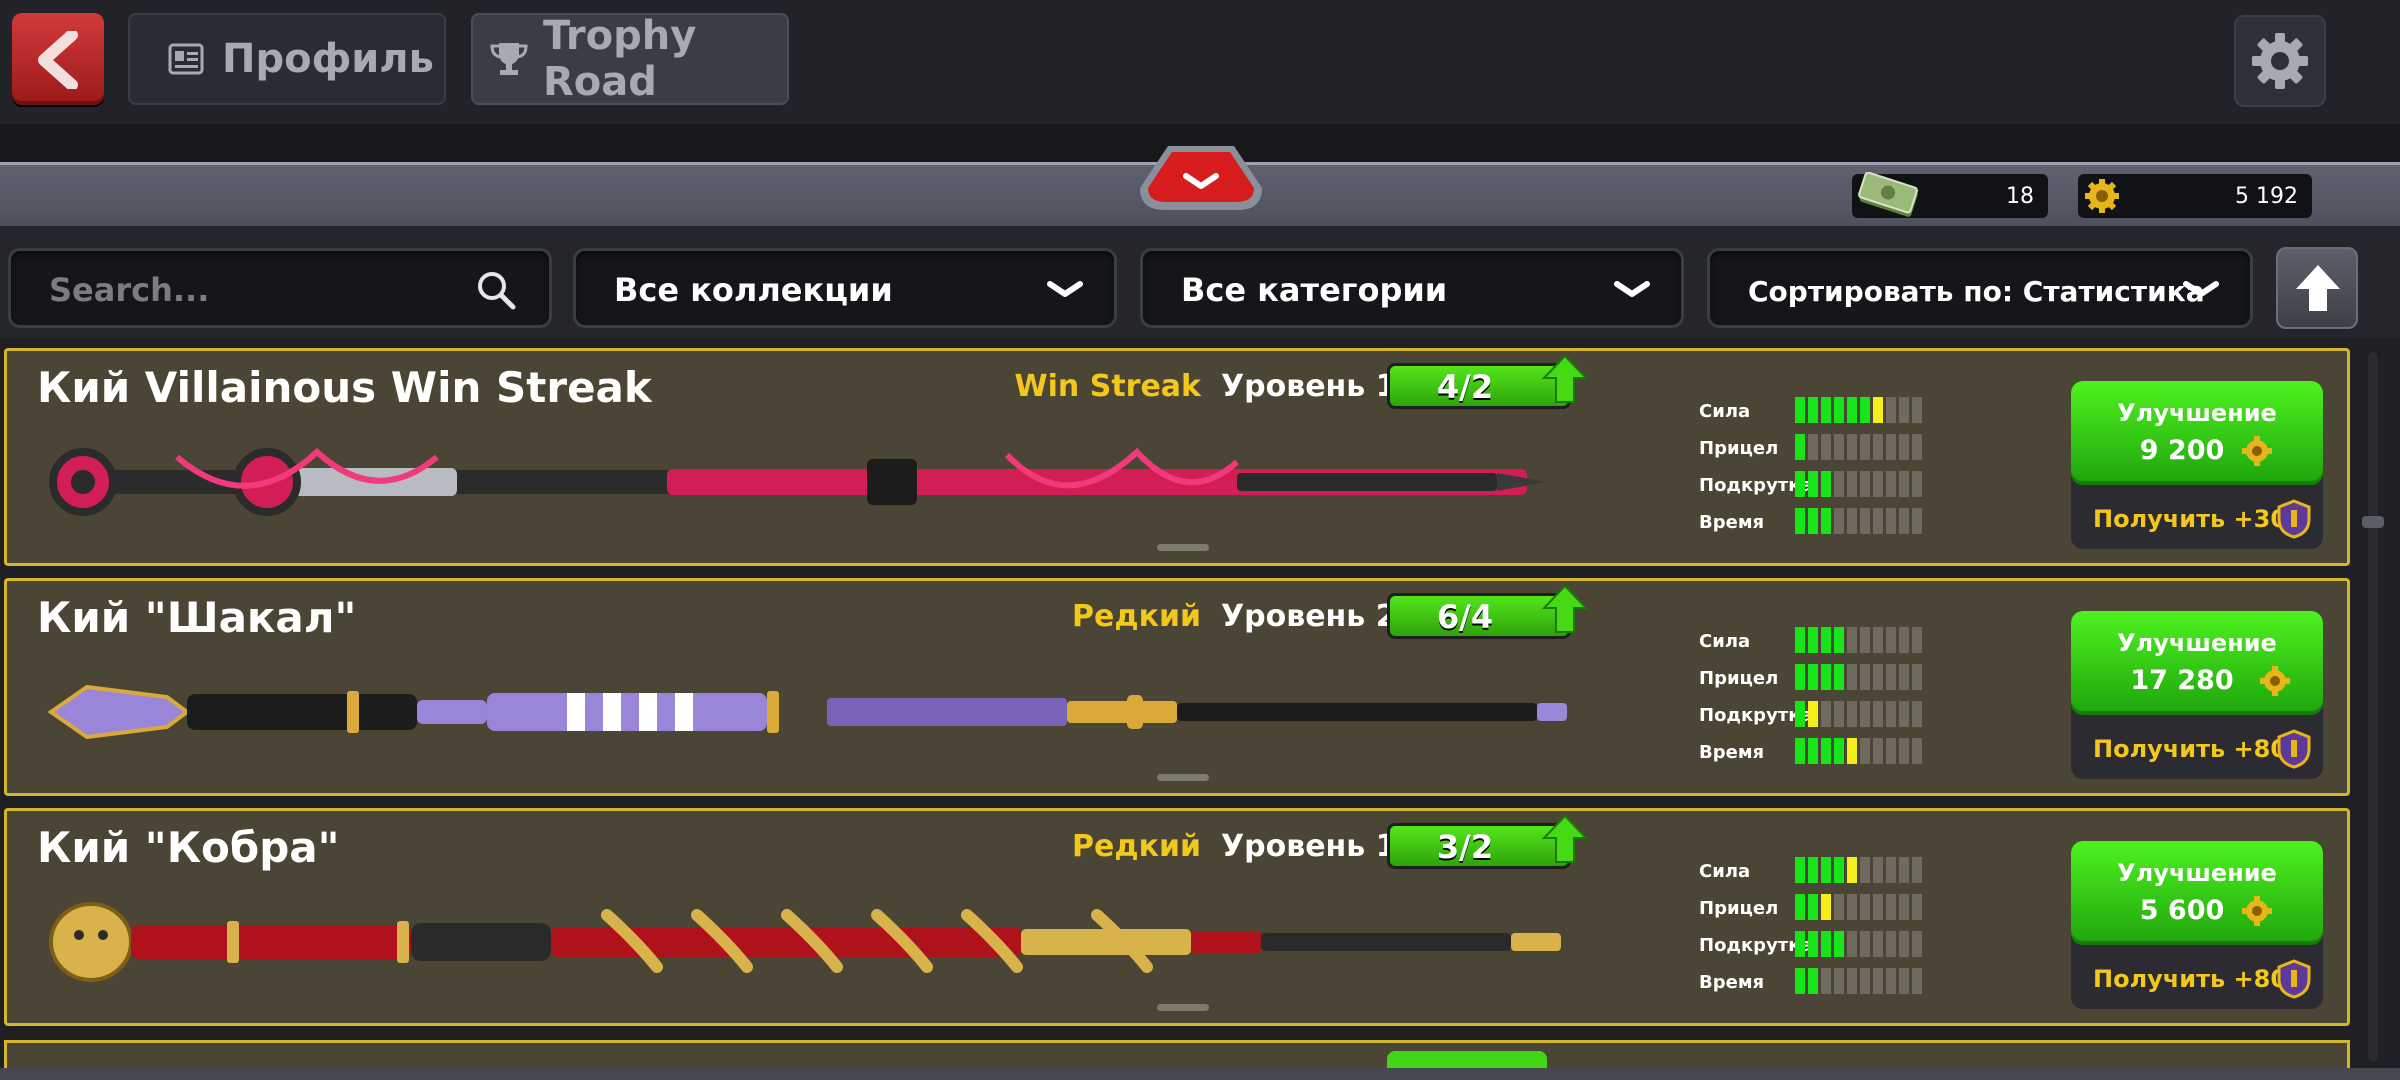 Image resolution: width=2400 pixels, height=1080 pixels. I want to click on collections-dropdown: Все коллекции, so click(845, 288).